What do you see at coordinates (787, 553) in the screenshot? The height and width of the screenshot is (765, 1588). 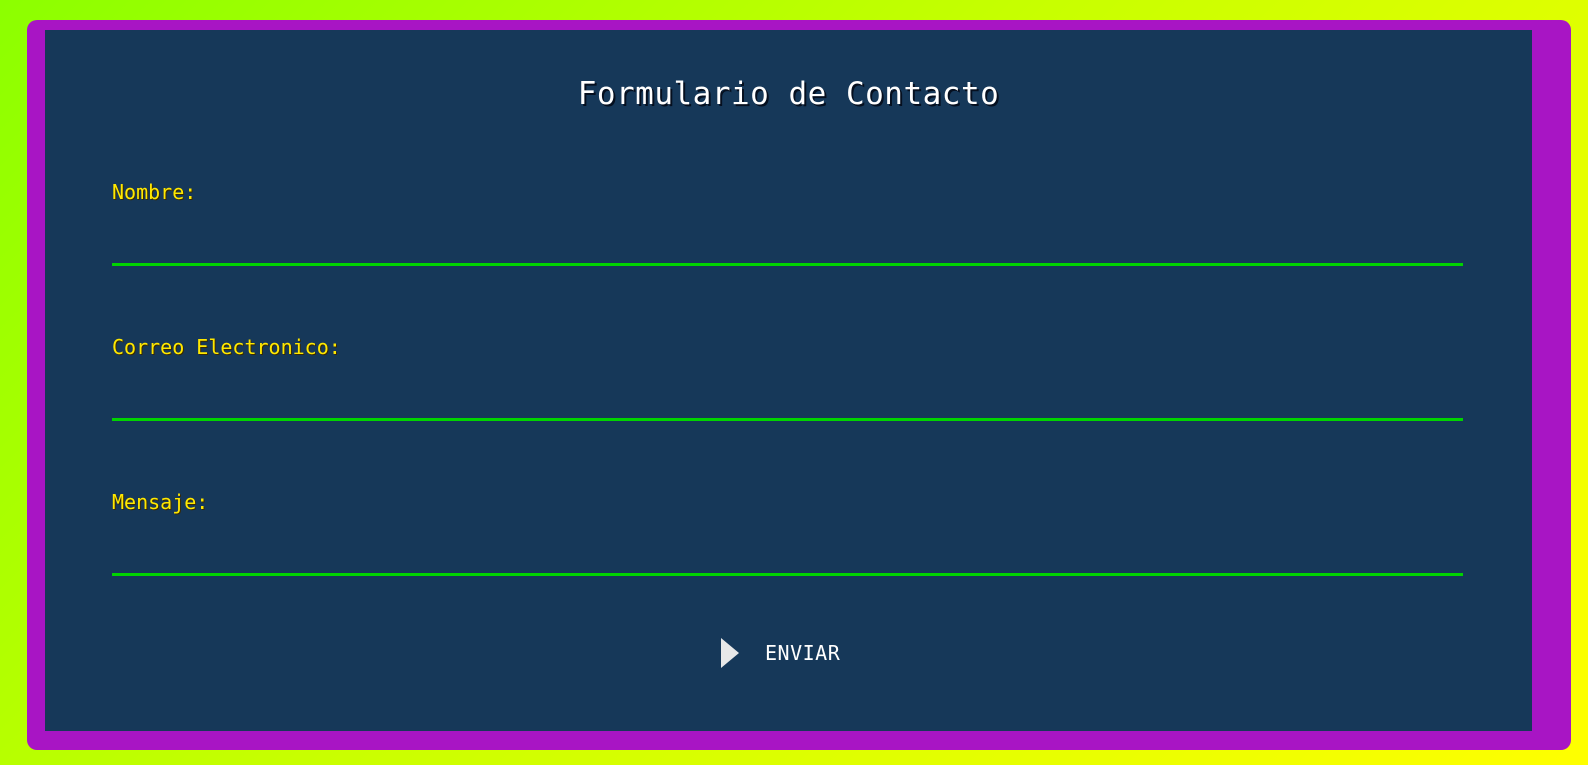 I see `message-input` at bounding box center [787, 553].